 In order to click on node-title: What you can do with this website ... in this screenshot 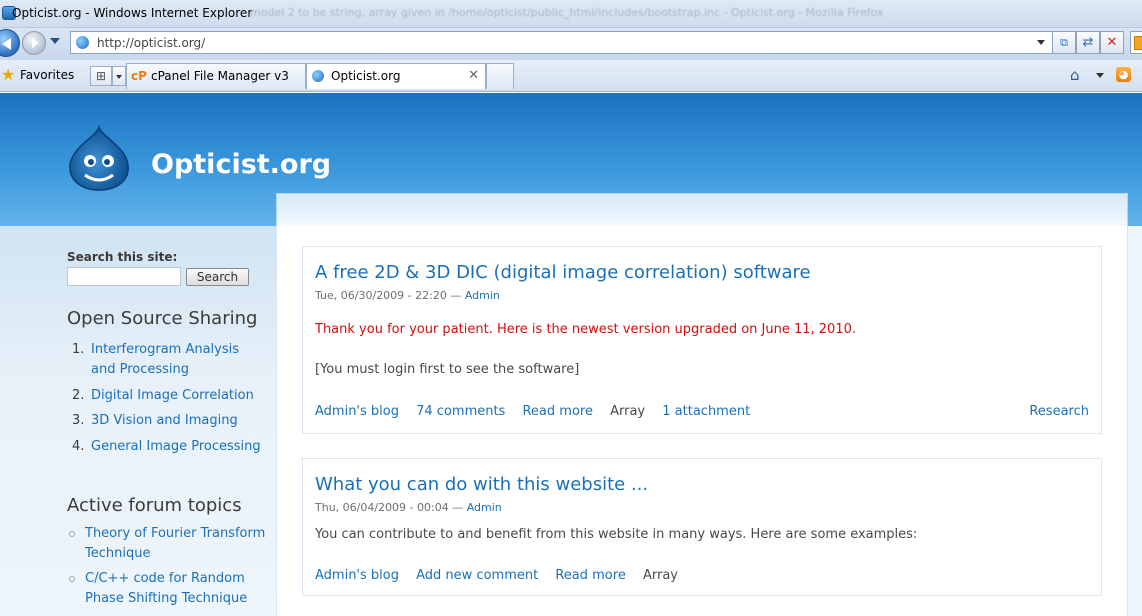, I will do `click(481, 484)`.